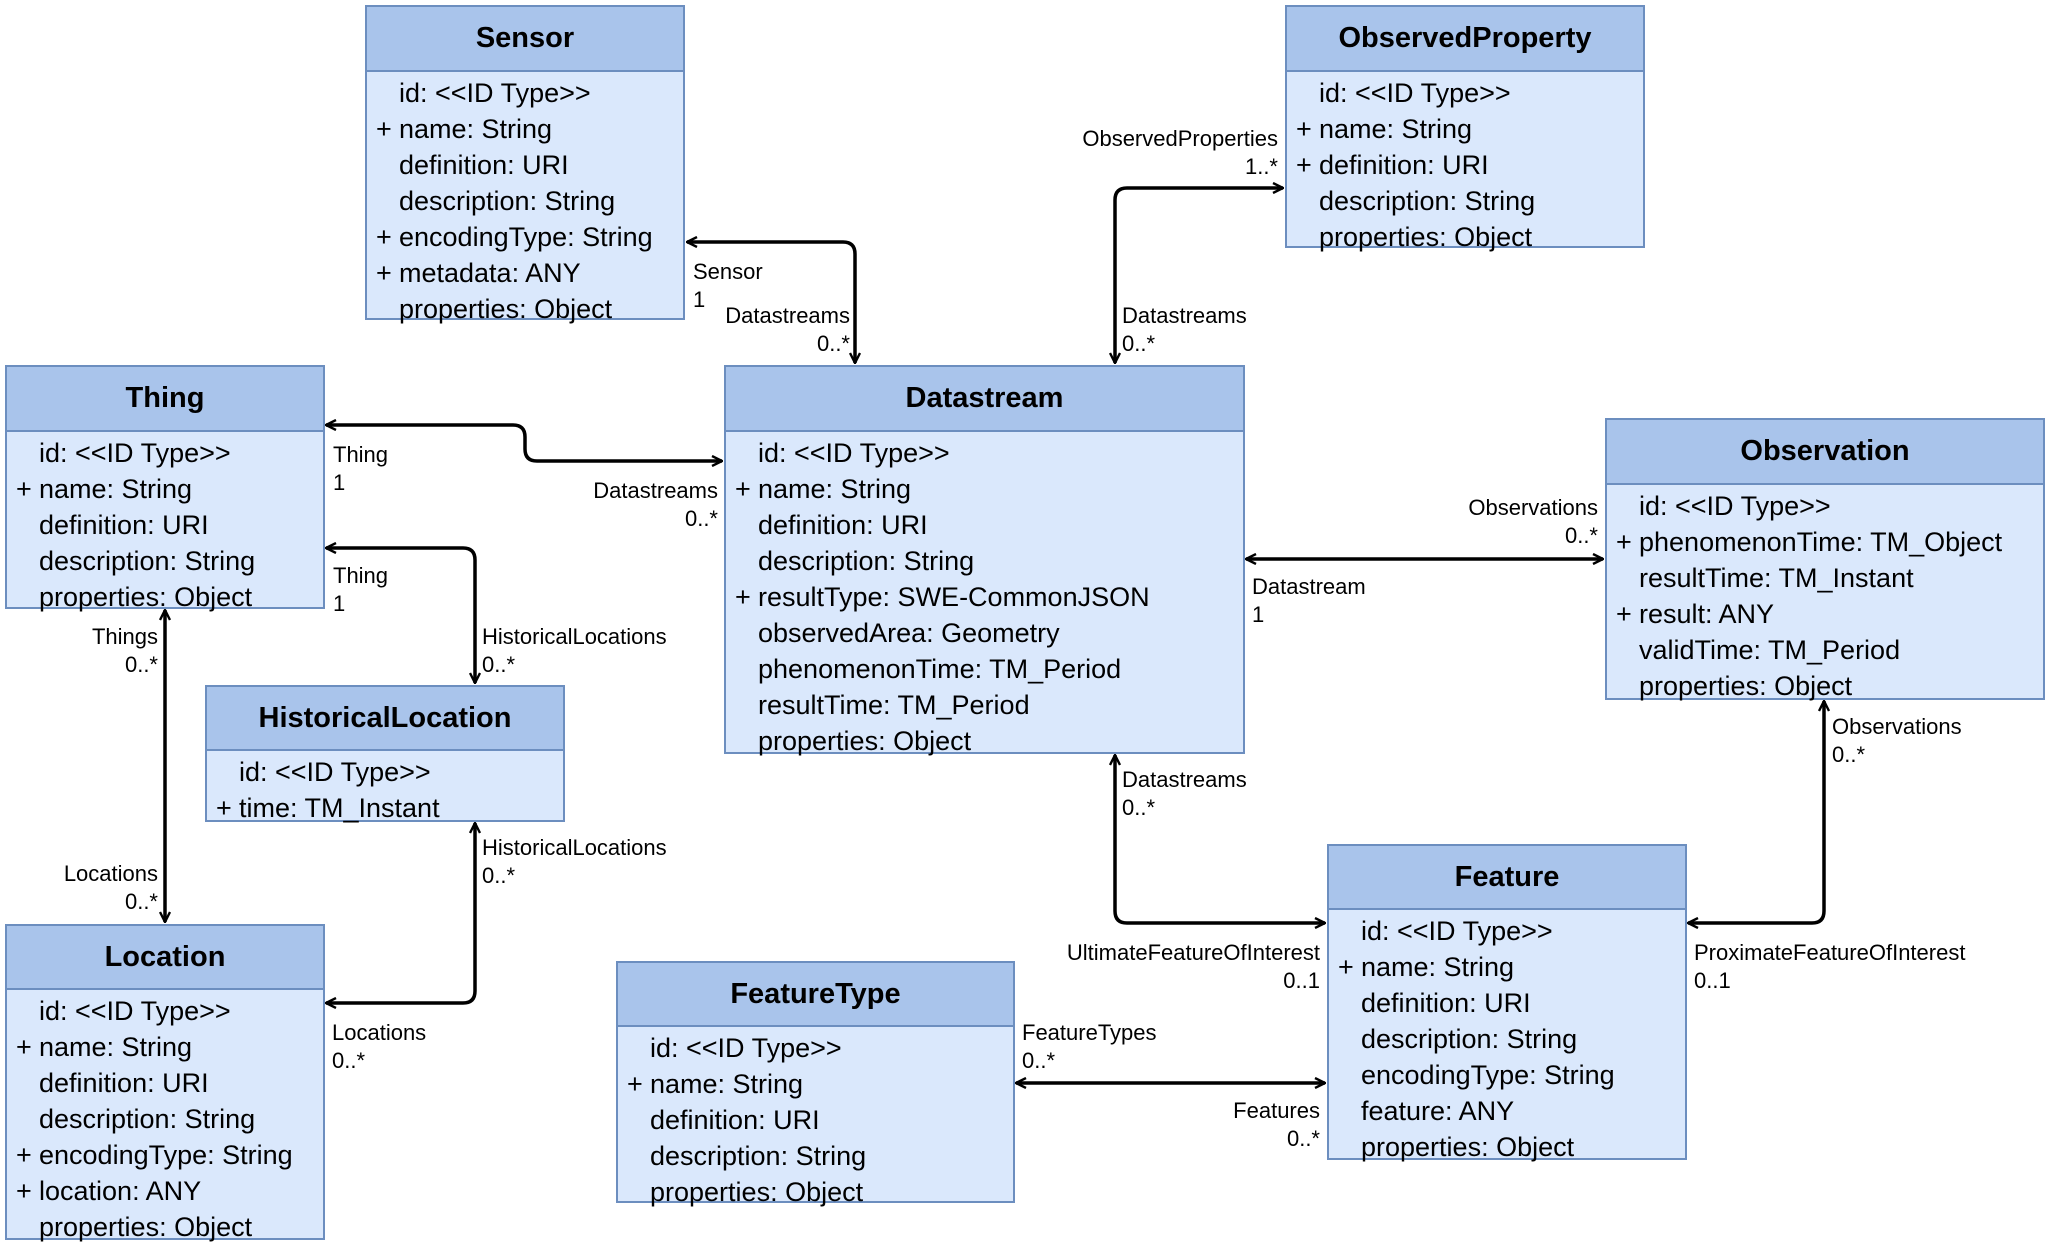 The width and height of the screenshot is (2050, 1246). Describe the element at coordinates (909, 633) in the screenshot. I see `attribute-text: observedArea: Geometry` at that location.